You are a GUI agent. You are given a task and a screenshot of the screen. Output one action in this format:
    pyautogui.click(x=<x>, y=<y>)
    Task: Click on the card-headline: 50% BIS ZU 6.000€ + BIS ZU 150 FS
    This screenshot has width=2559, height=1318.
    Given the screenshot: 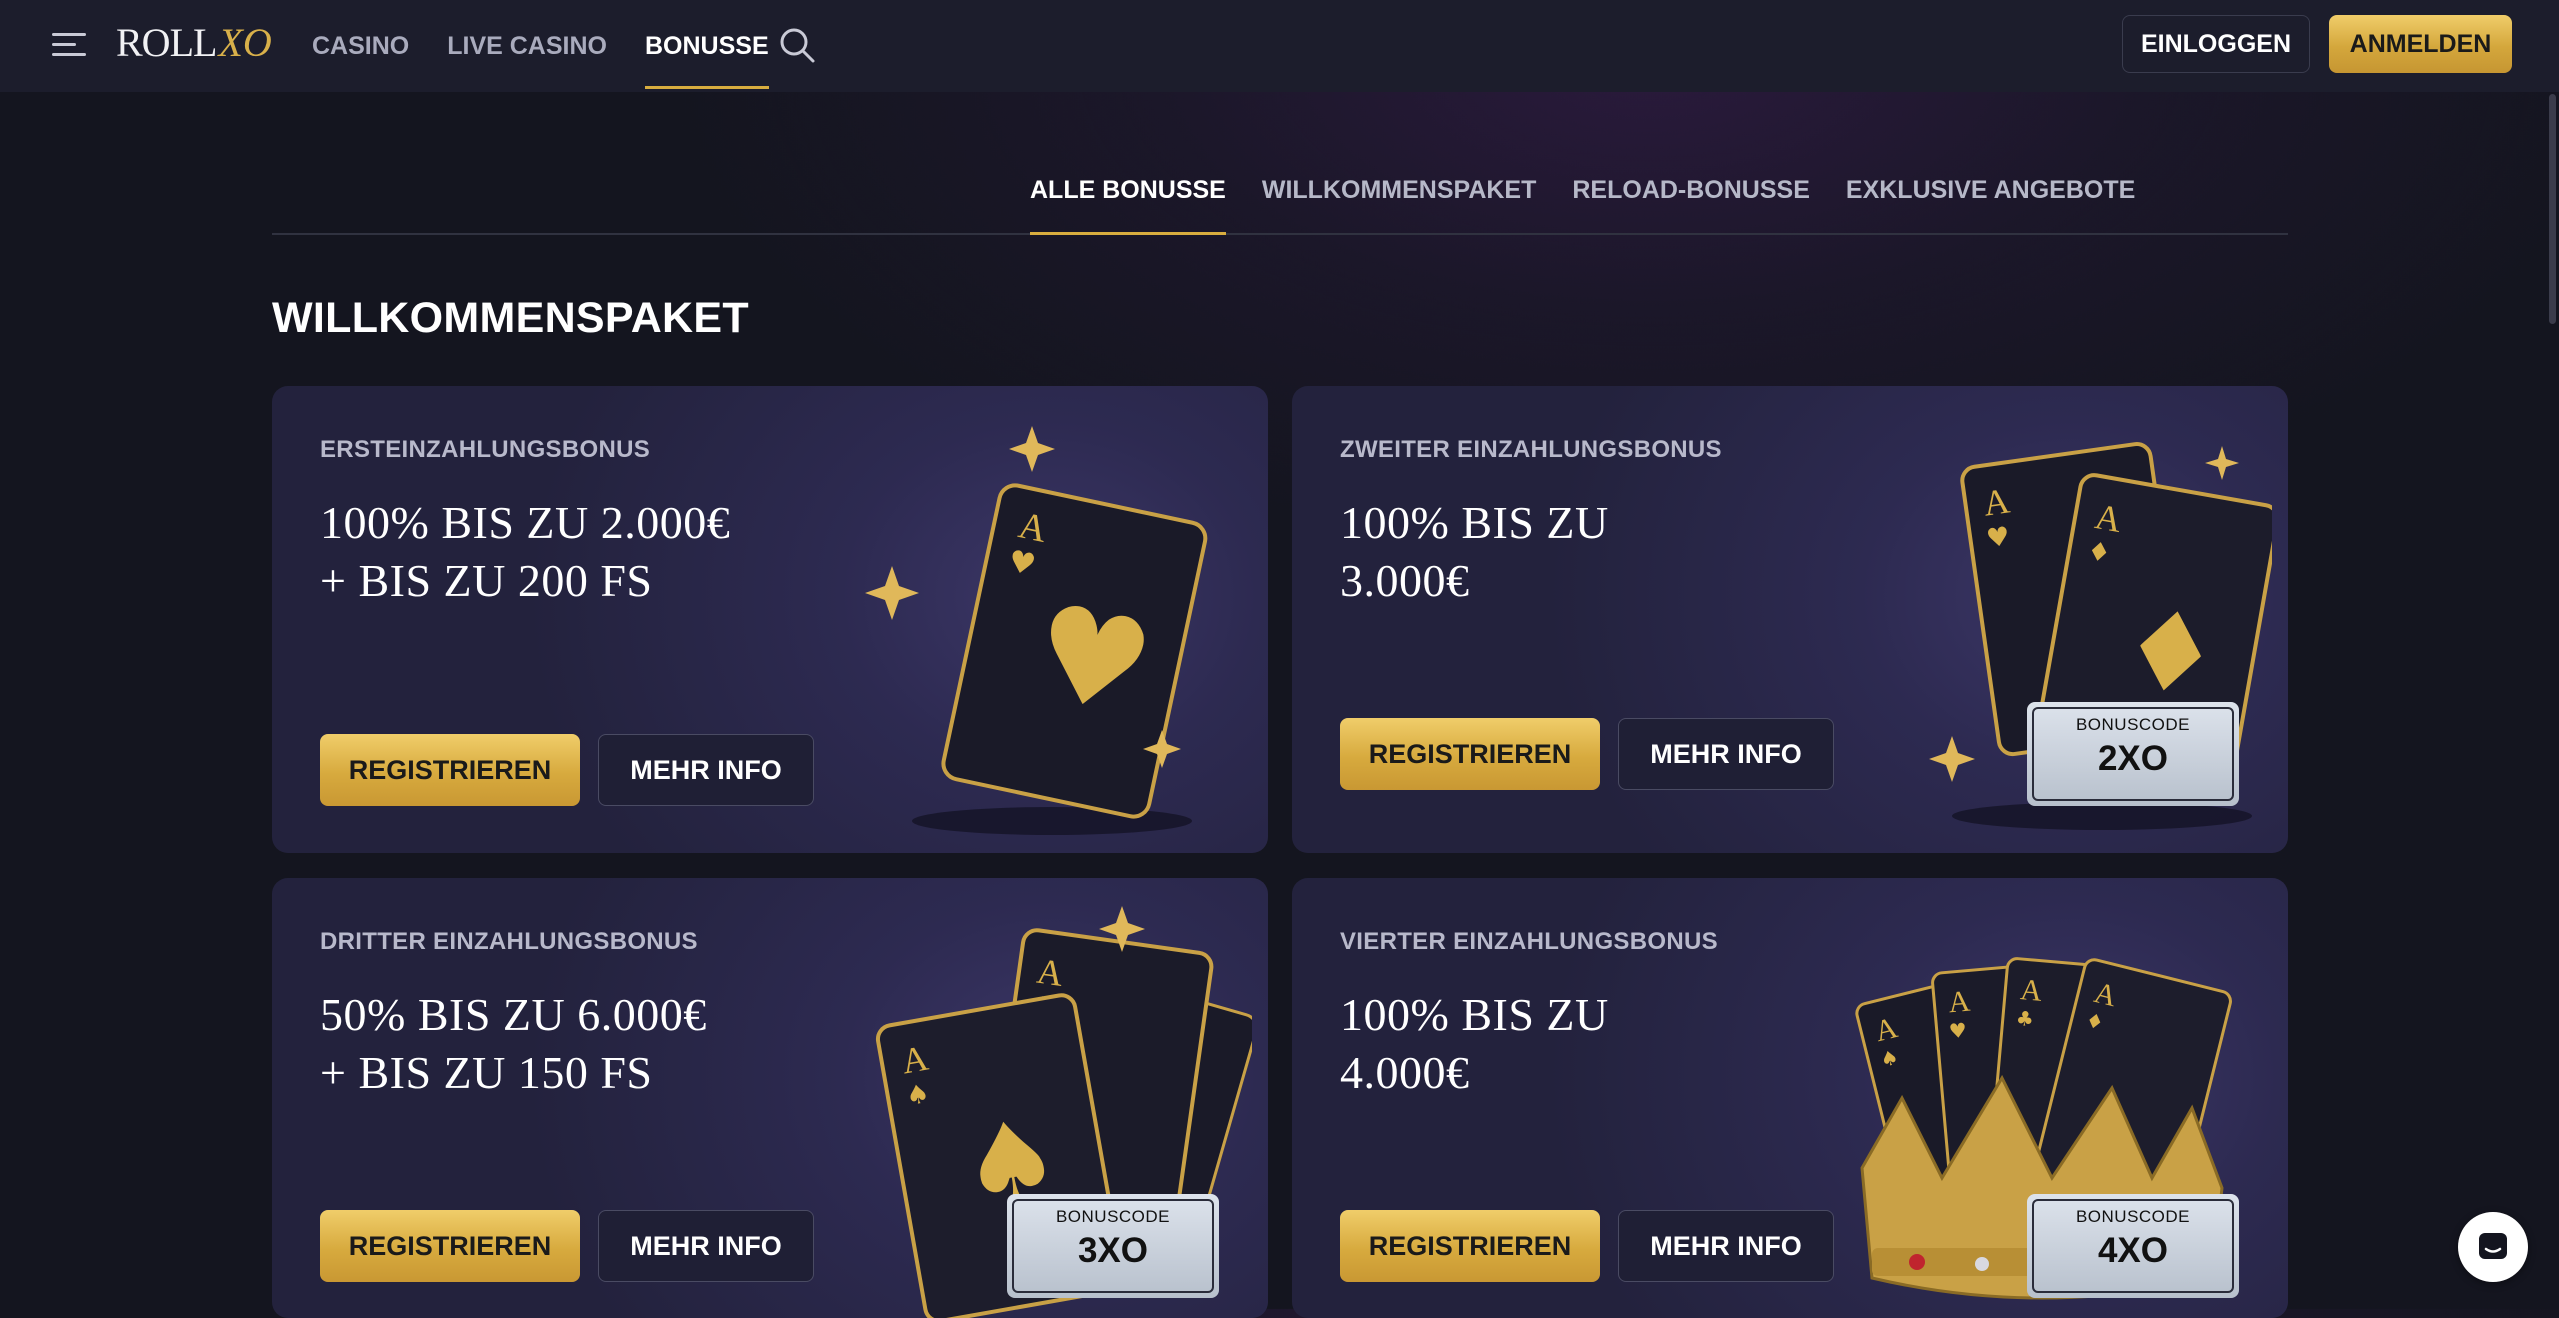 What is the action you would take?
    pyautogui.click(x=580, y=1044)
    